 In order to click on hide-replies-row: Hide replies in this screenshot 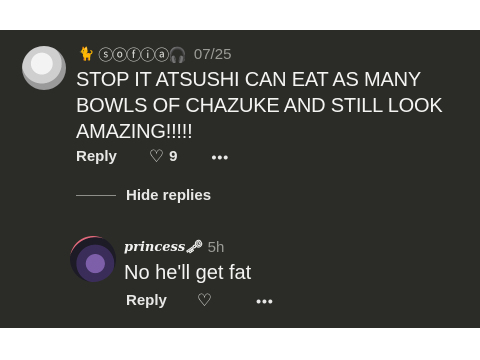, I will do `click(143, 195)`.